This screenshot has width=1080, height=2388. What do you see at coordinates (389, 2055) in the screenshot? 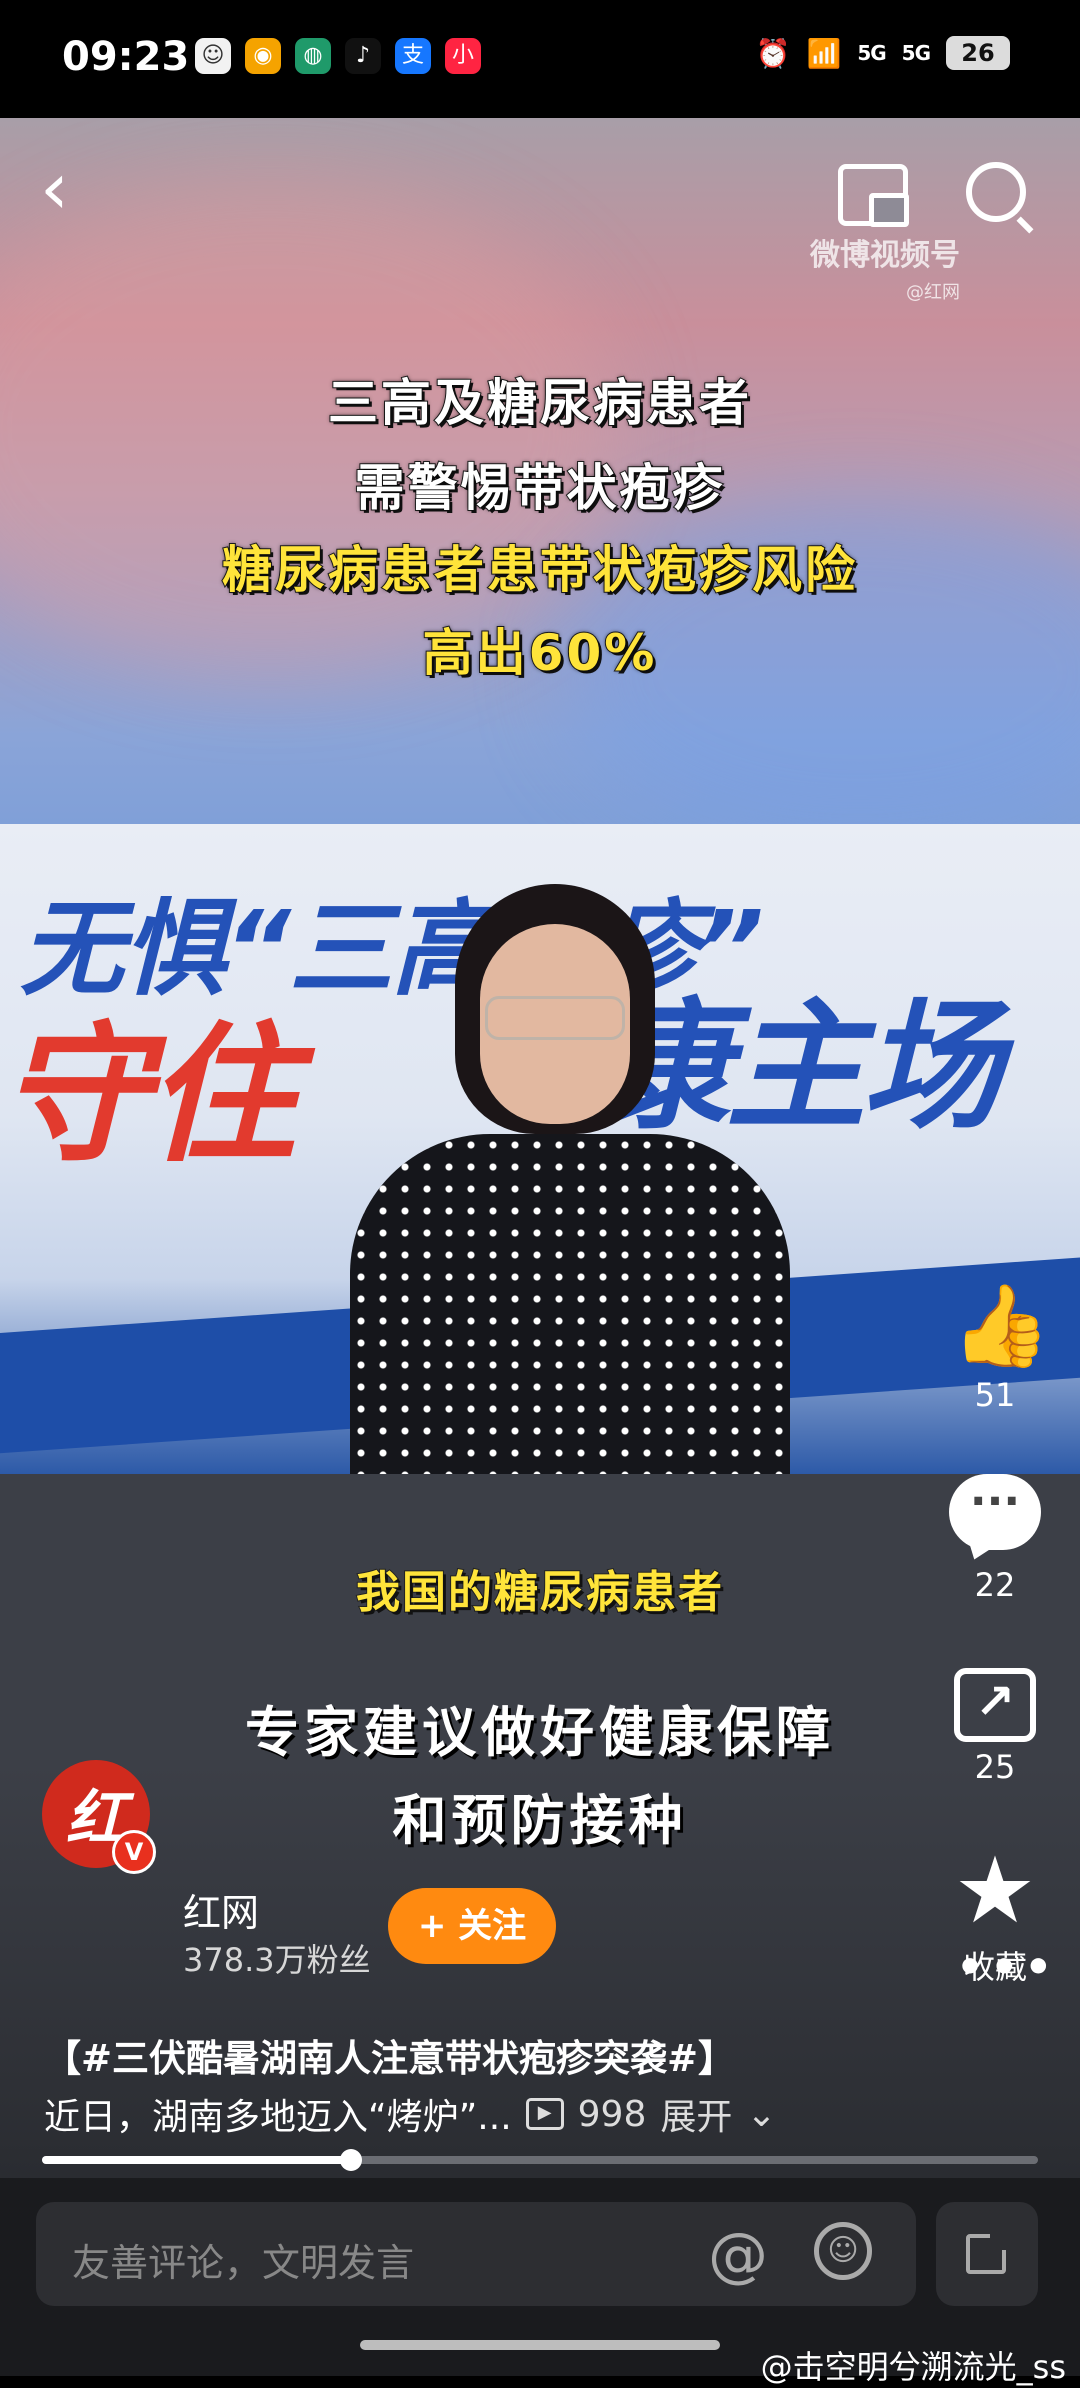
I see `post-title: 【#三伏酷暑湖南人注意带状疱疹突袭#】` at bounding box center [389, 2055].